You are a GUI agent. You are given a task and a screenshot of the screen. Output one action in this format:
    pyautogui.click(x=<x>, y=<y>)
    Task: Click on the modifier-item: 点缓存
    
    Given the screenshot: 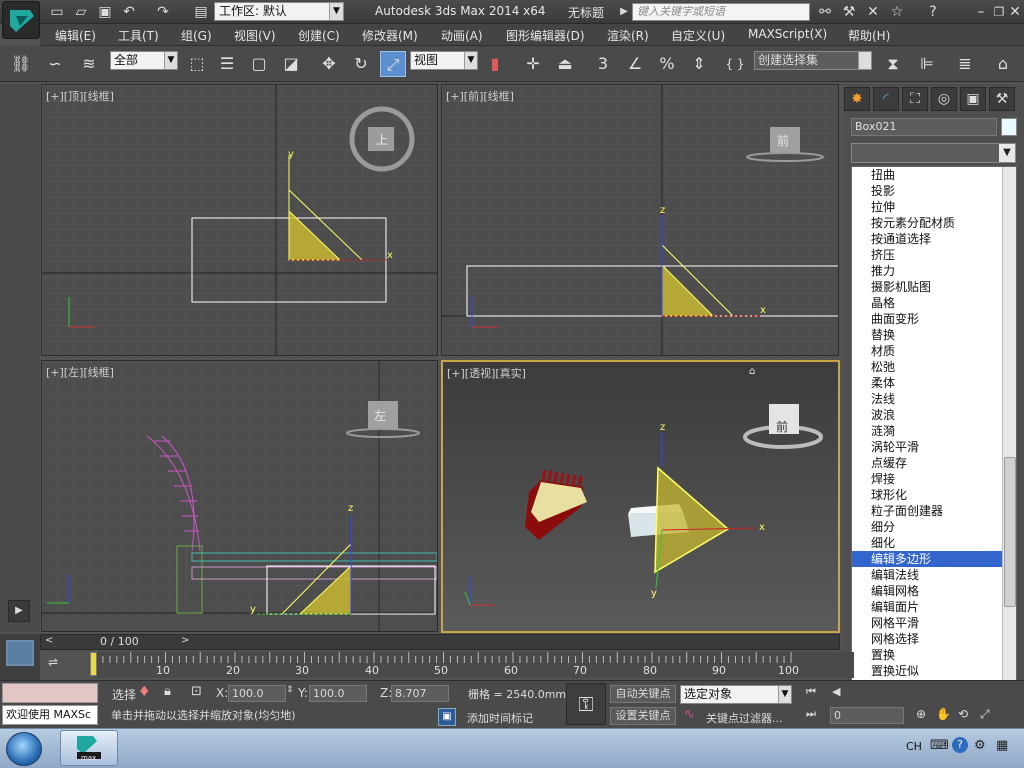 What is the action you would take?
    pyautogui.click(x=934, y=463)
    